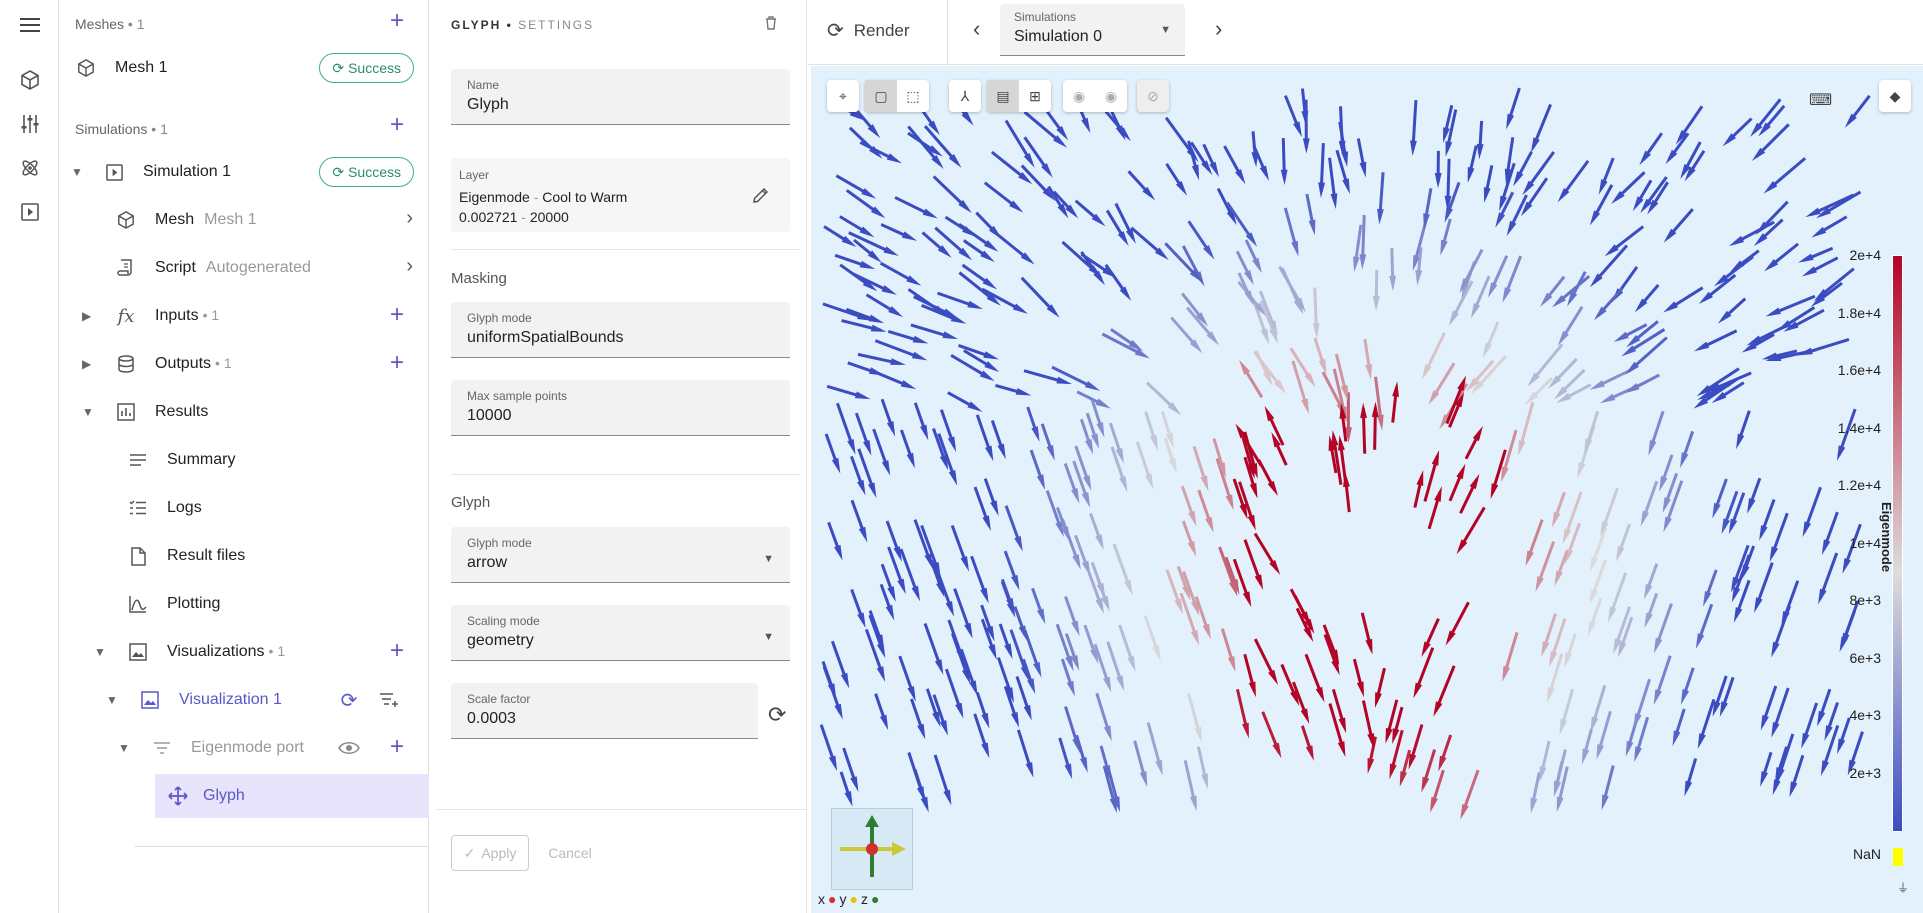 The width and height of the screenshot is (1923, 913). Describe the element at coordinates (244, 412) in the screenshot. I see `results-item: ▼ Results` at that location.